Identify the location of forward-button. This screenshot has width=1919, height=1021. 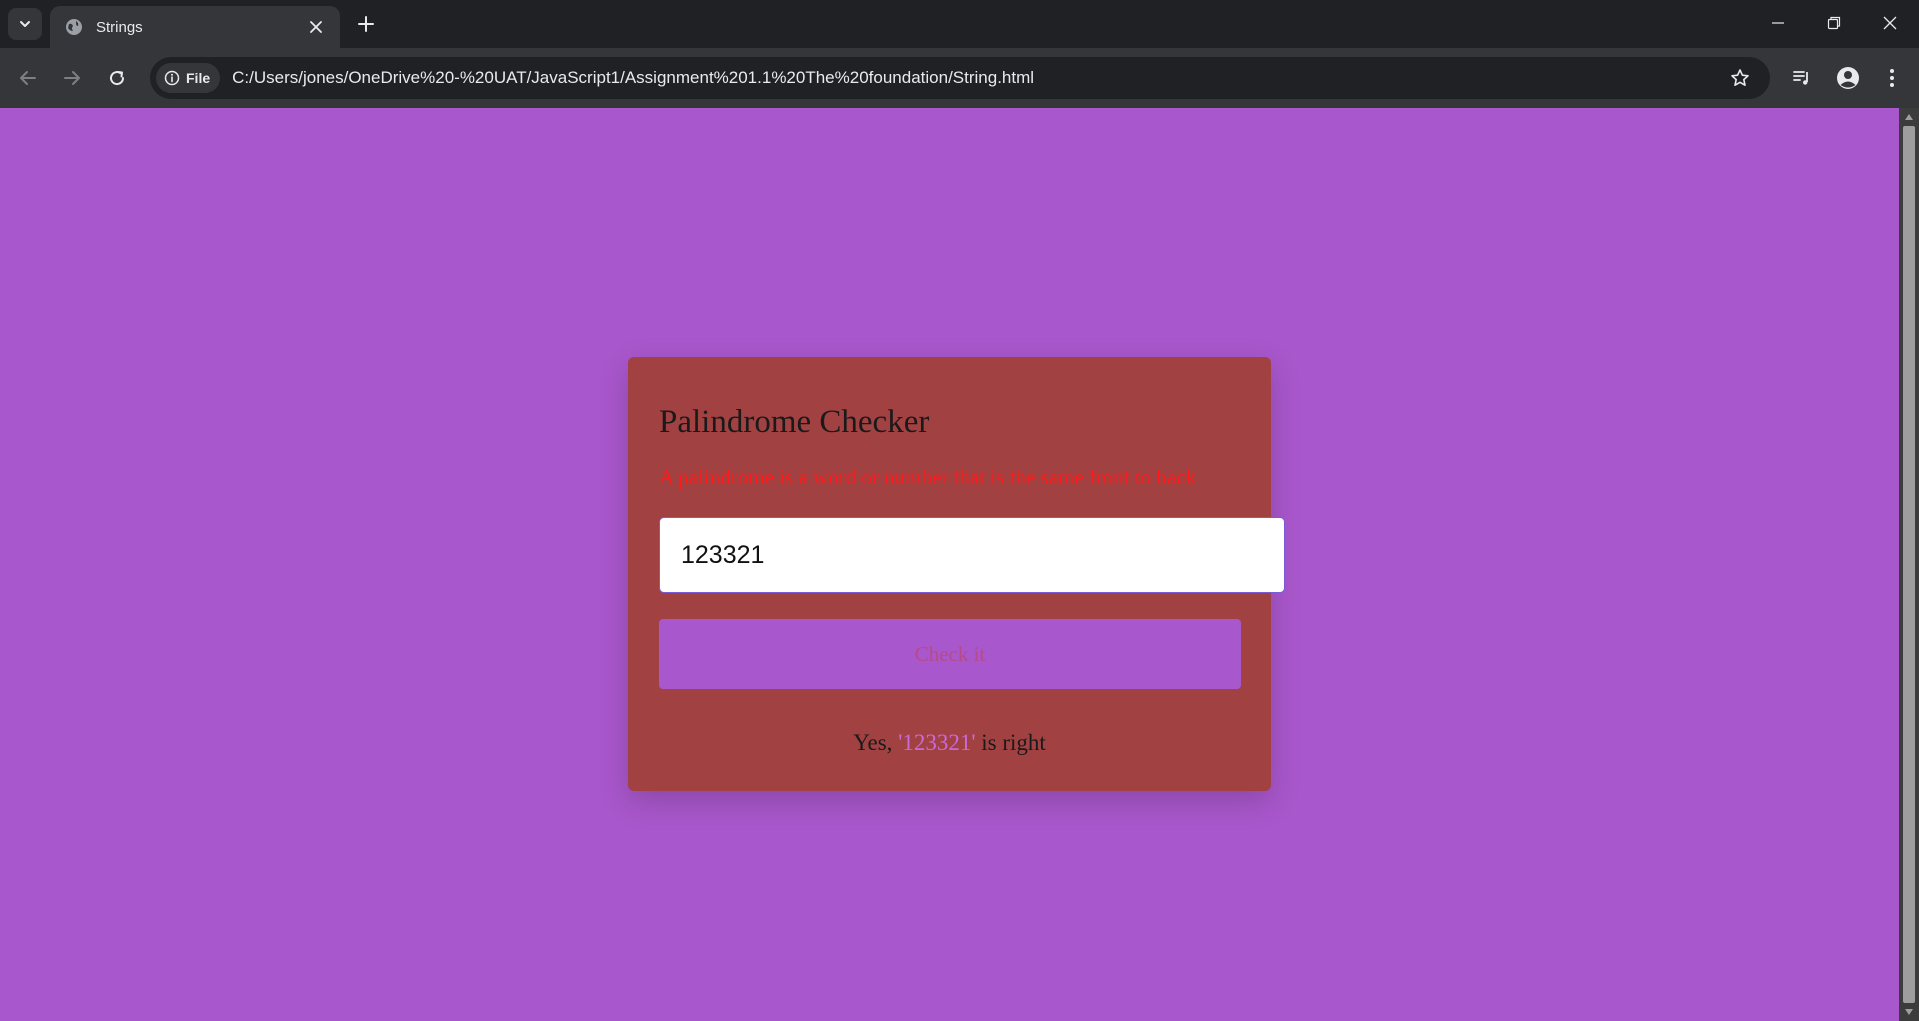
(72, 78).